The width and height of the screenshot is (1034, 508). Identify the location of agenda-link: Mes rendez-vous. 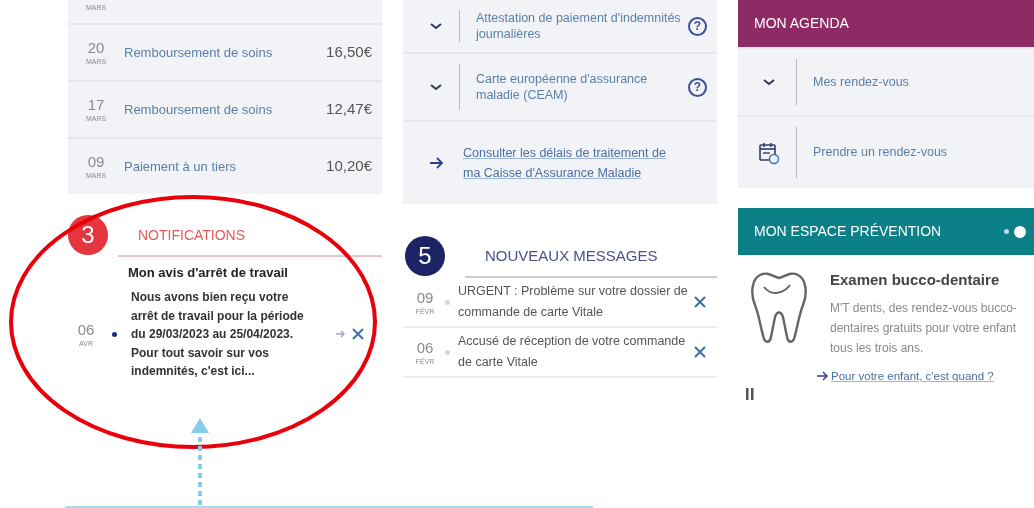
(861, 82).